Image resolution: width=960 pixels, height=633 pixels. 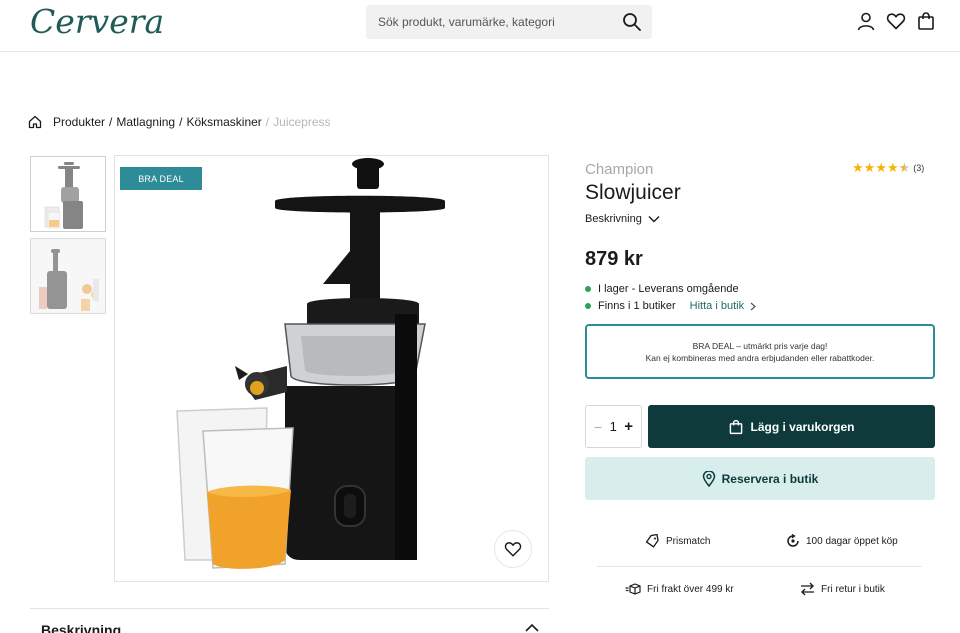 I want to click on price-tag-icon, so click(x=652, y=541).